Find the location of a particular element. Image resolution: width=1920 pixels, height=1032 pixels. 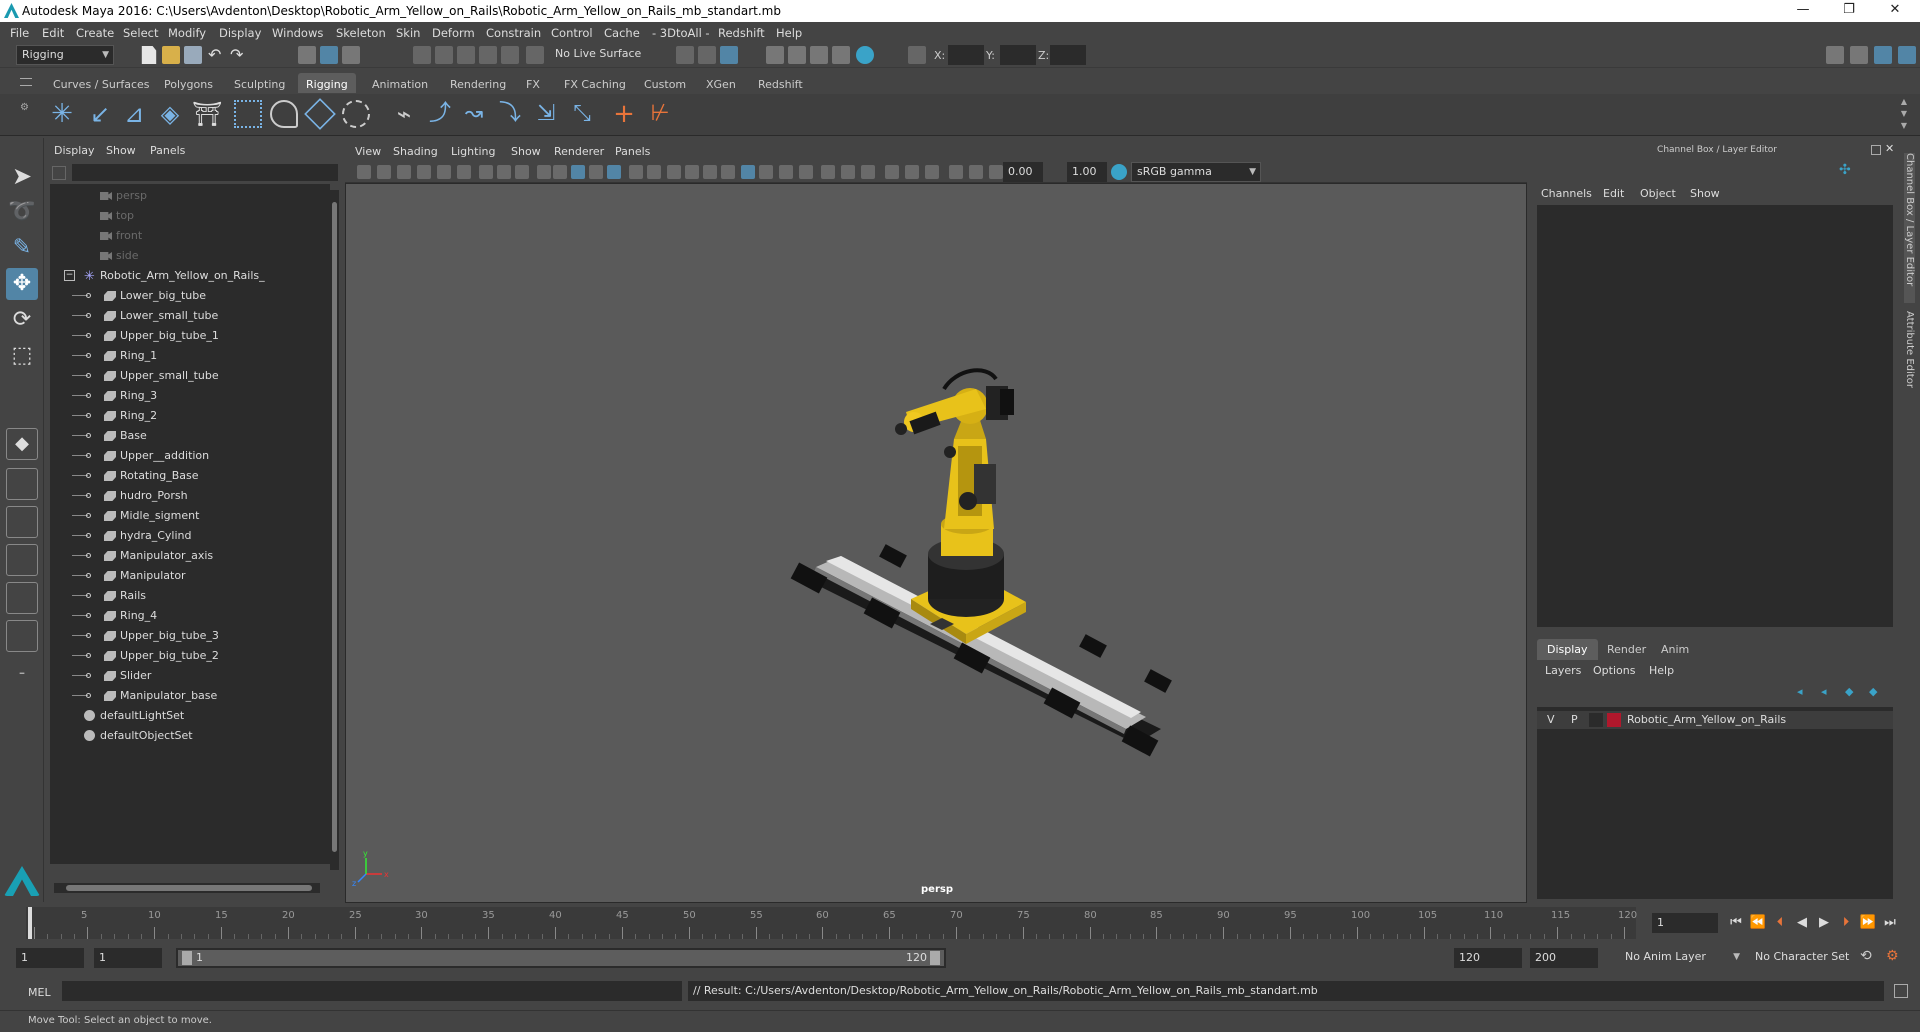

menu-select: Select is located at coordinates (140, 33).